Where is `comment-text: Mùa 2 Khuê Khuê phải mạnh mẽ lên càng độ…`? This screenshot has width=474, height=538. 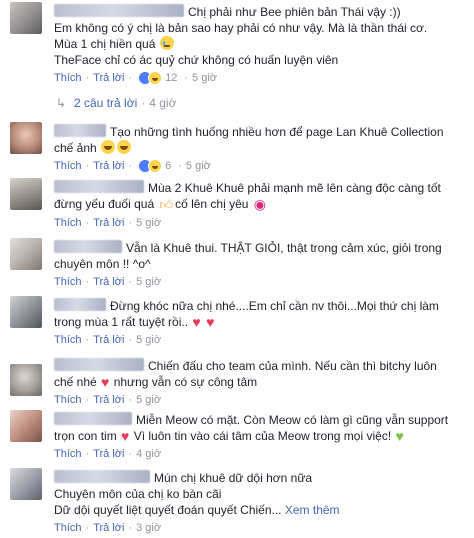
comment-text: Mùa 2 Khuê Khuê phải mạnh mẽ lên càng độ… is located at coordinates (294, 188).